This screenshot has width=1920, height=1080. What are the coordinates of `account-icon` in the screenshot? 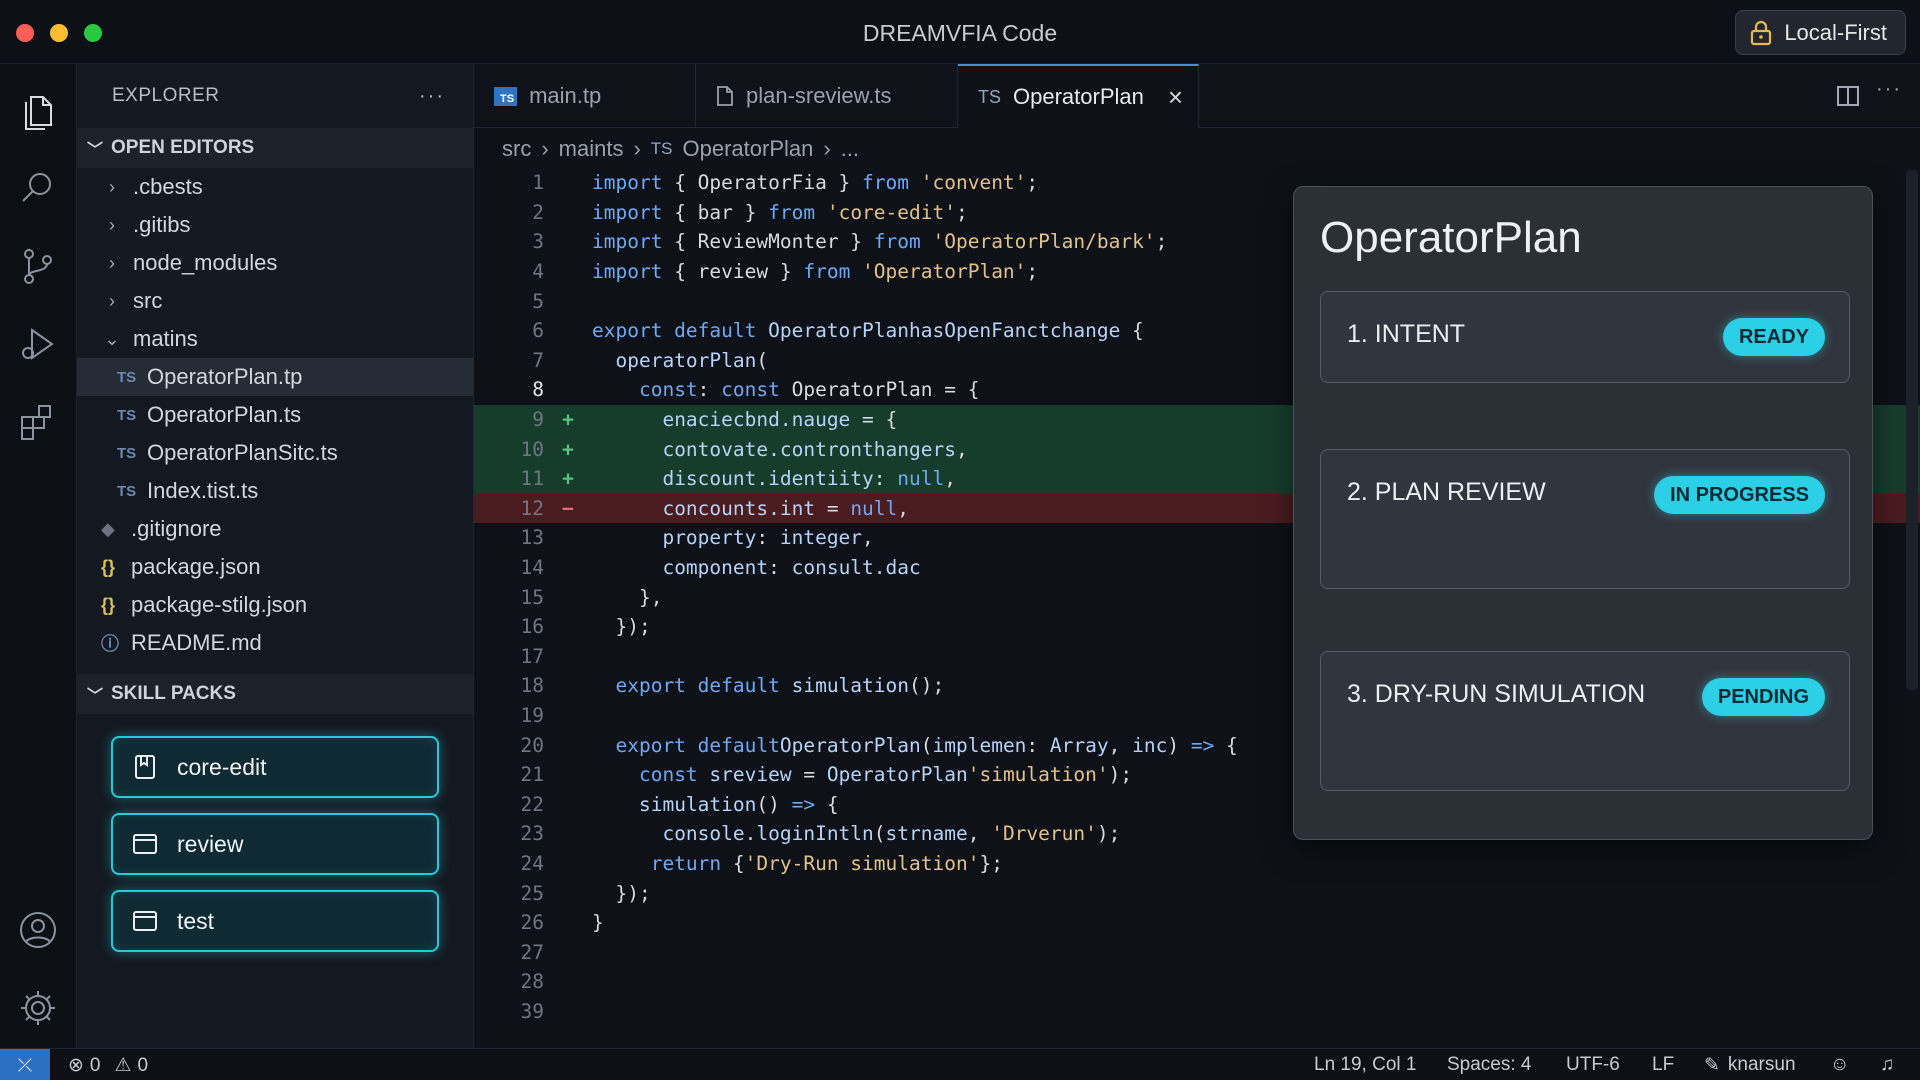 It's located at (38, 930).